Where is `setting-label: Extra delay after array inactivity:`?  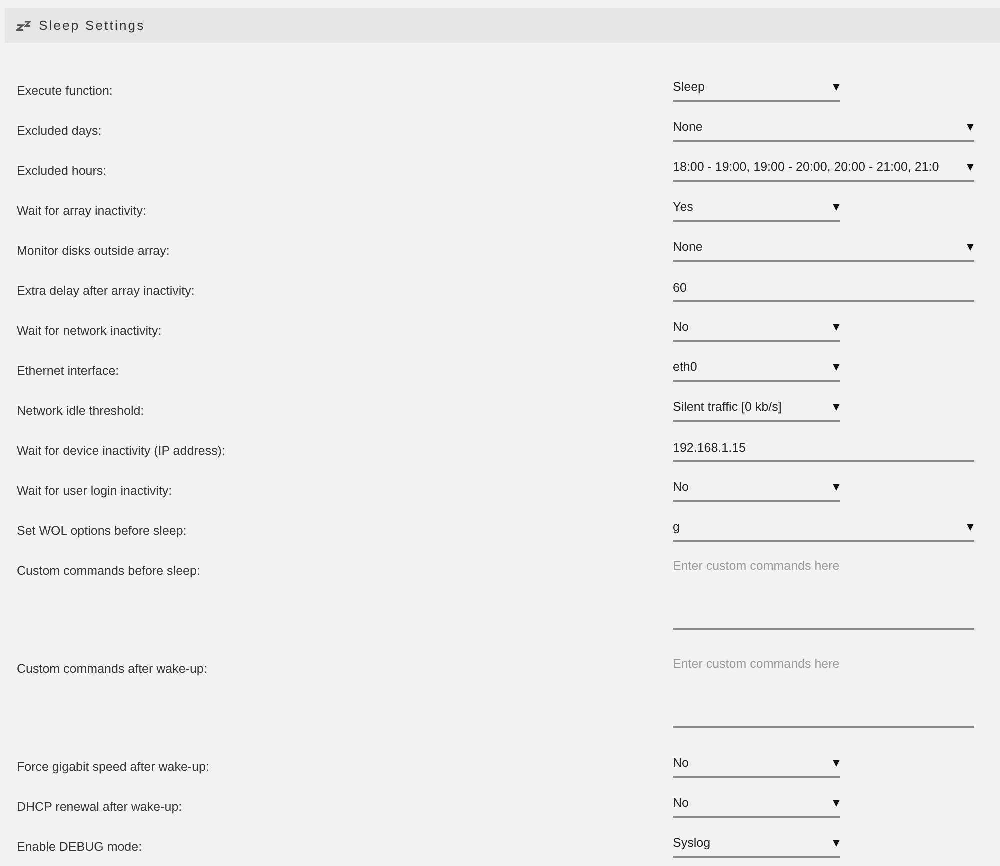
setting-label: Extra delay after array inactivity: is located at coordinates (106, 291).